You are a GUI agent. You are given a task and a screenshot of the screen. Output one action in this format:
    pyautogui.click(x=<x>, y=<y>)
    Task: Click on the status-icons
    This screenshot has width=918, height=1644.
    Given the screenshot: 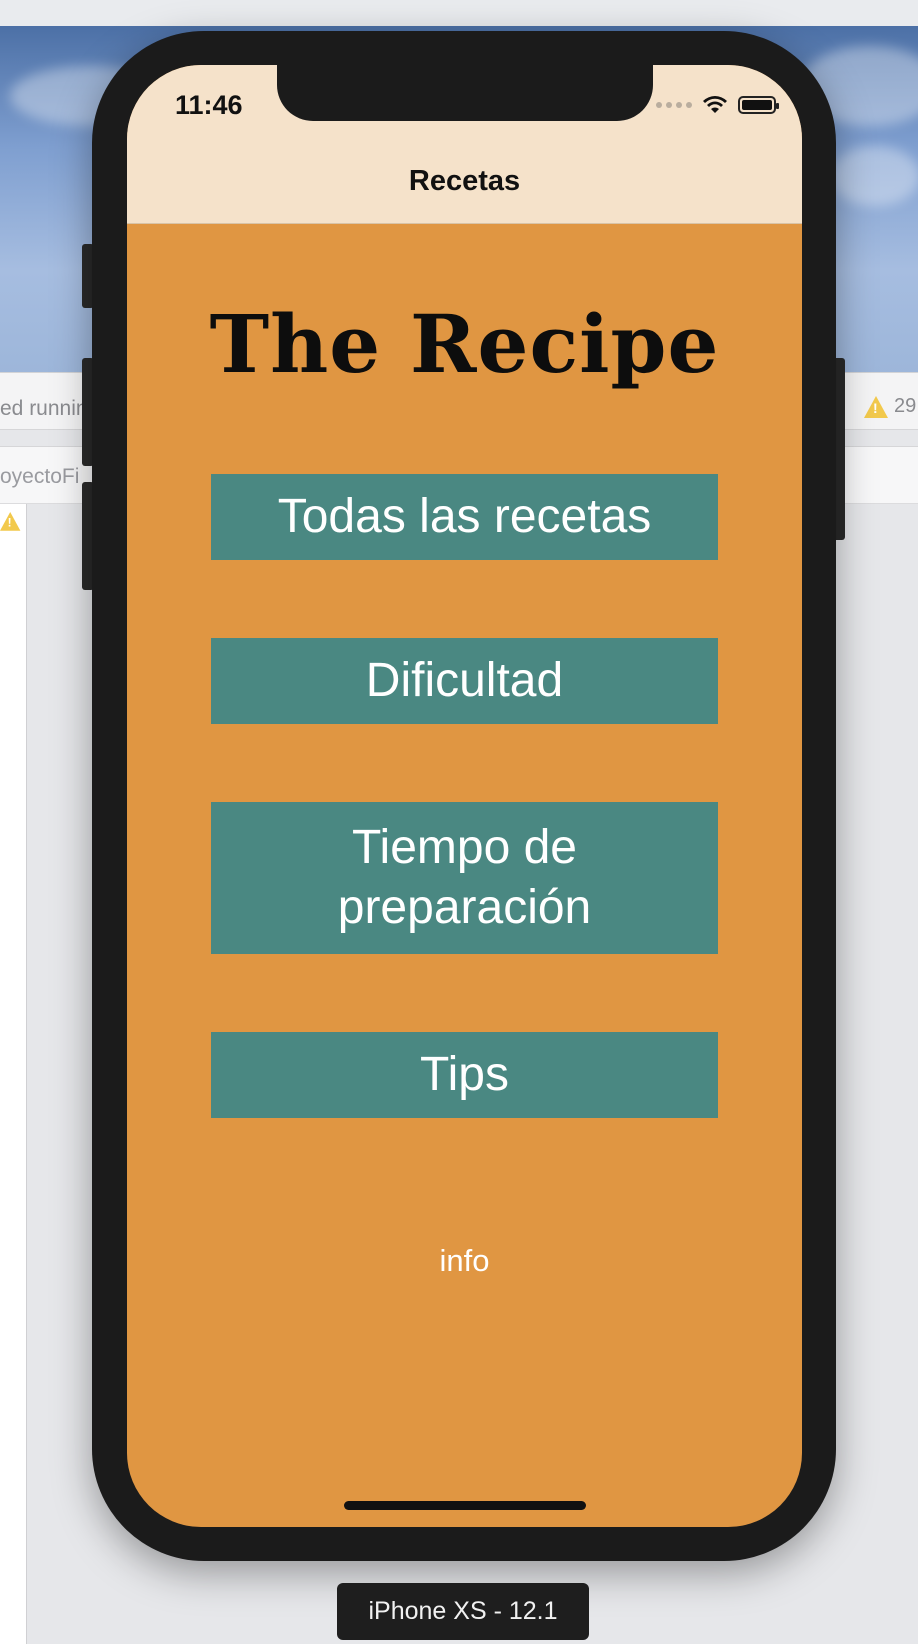 What is the action you would take?
    pyautogui.click(x=717, y=105)
    